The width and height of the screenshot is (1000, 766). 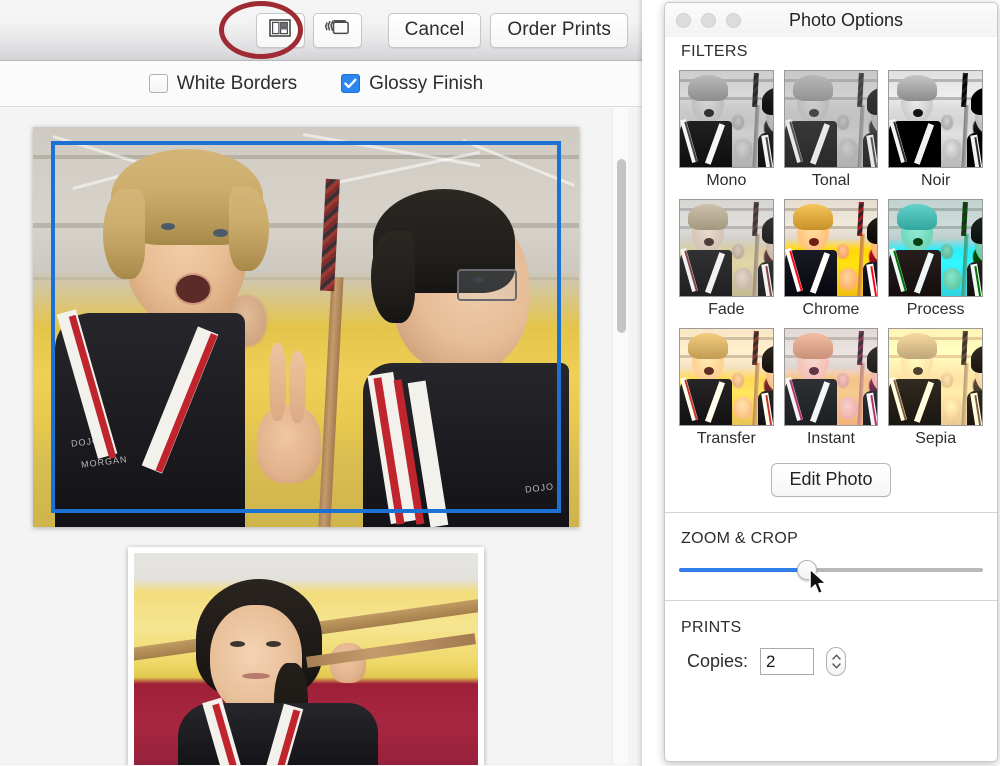 I want to click on filter-option-process: Process, so click(x=935, y=259).